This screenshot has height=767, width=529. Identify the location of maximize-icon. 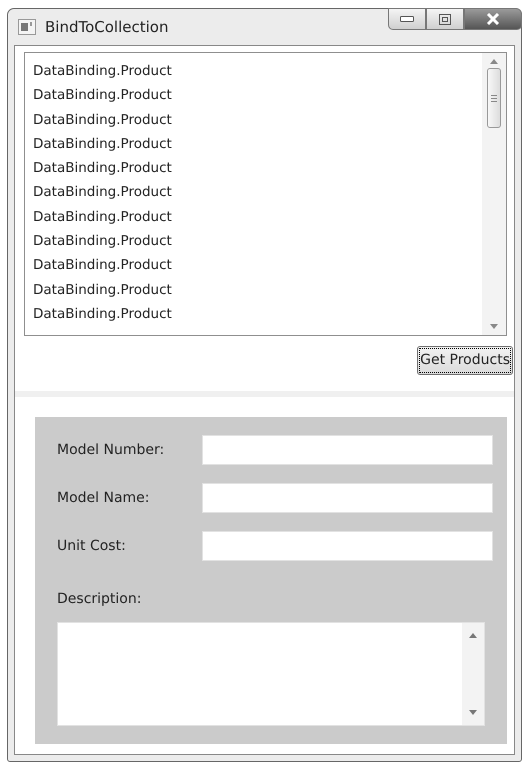
(445, 19).